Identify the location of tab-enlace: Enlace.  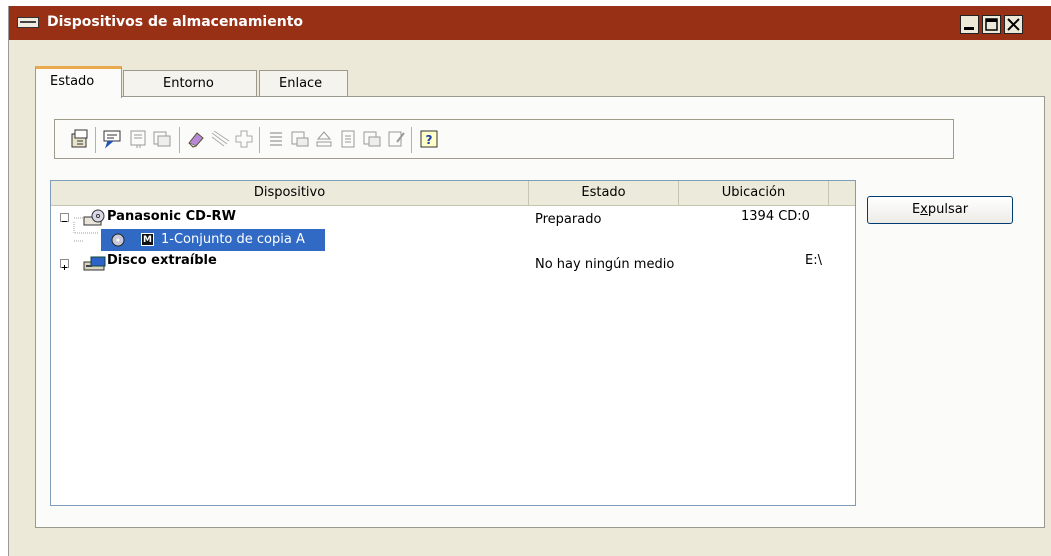
(303, 83).